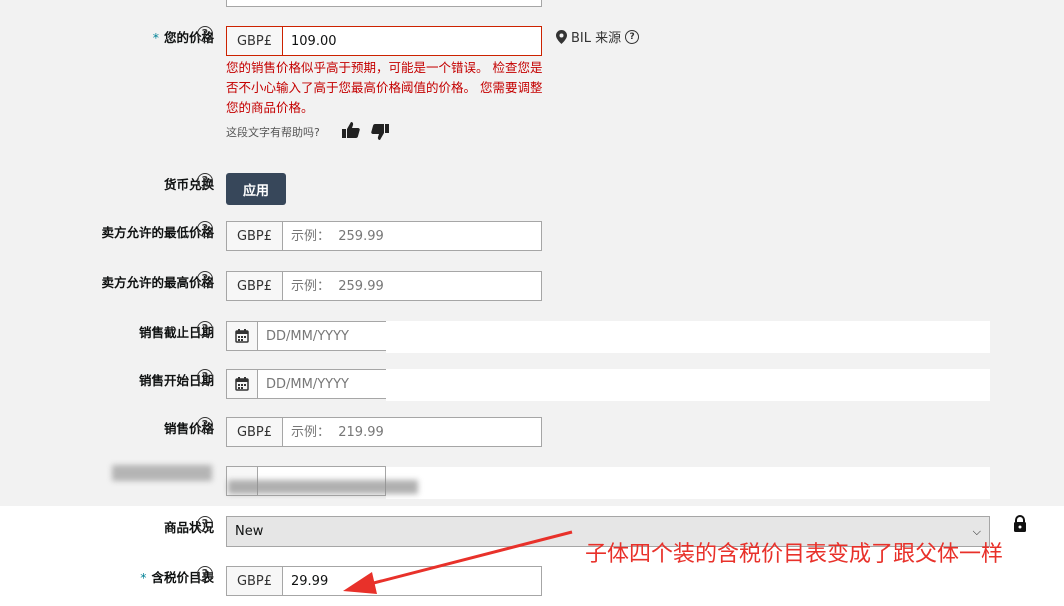 The width and height of the screenshot is (1064, 606). Describe the element at coordinates (412, 41) in the screenshot. I see `price-input` at that location.